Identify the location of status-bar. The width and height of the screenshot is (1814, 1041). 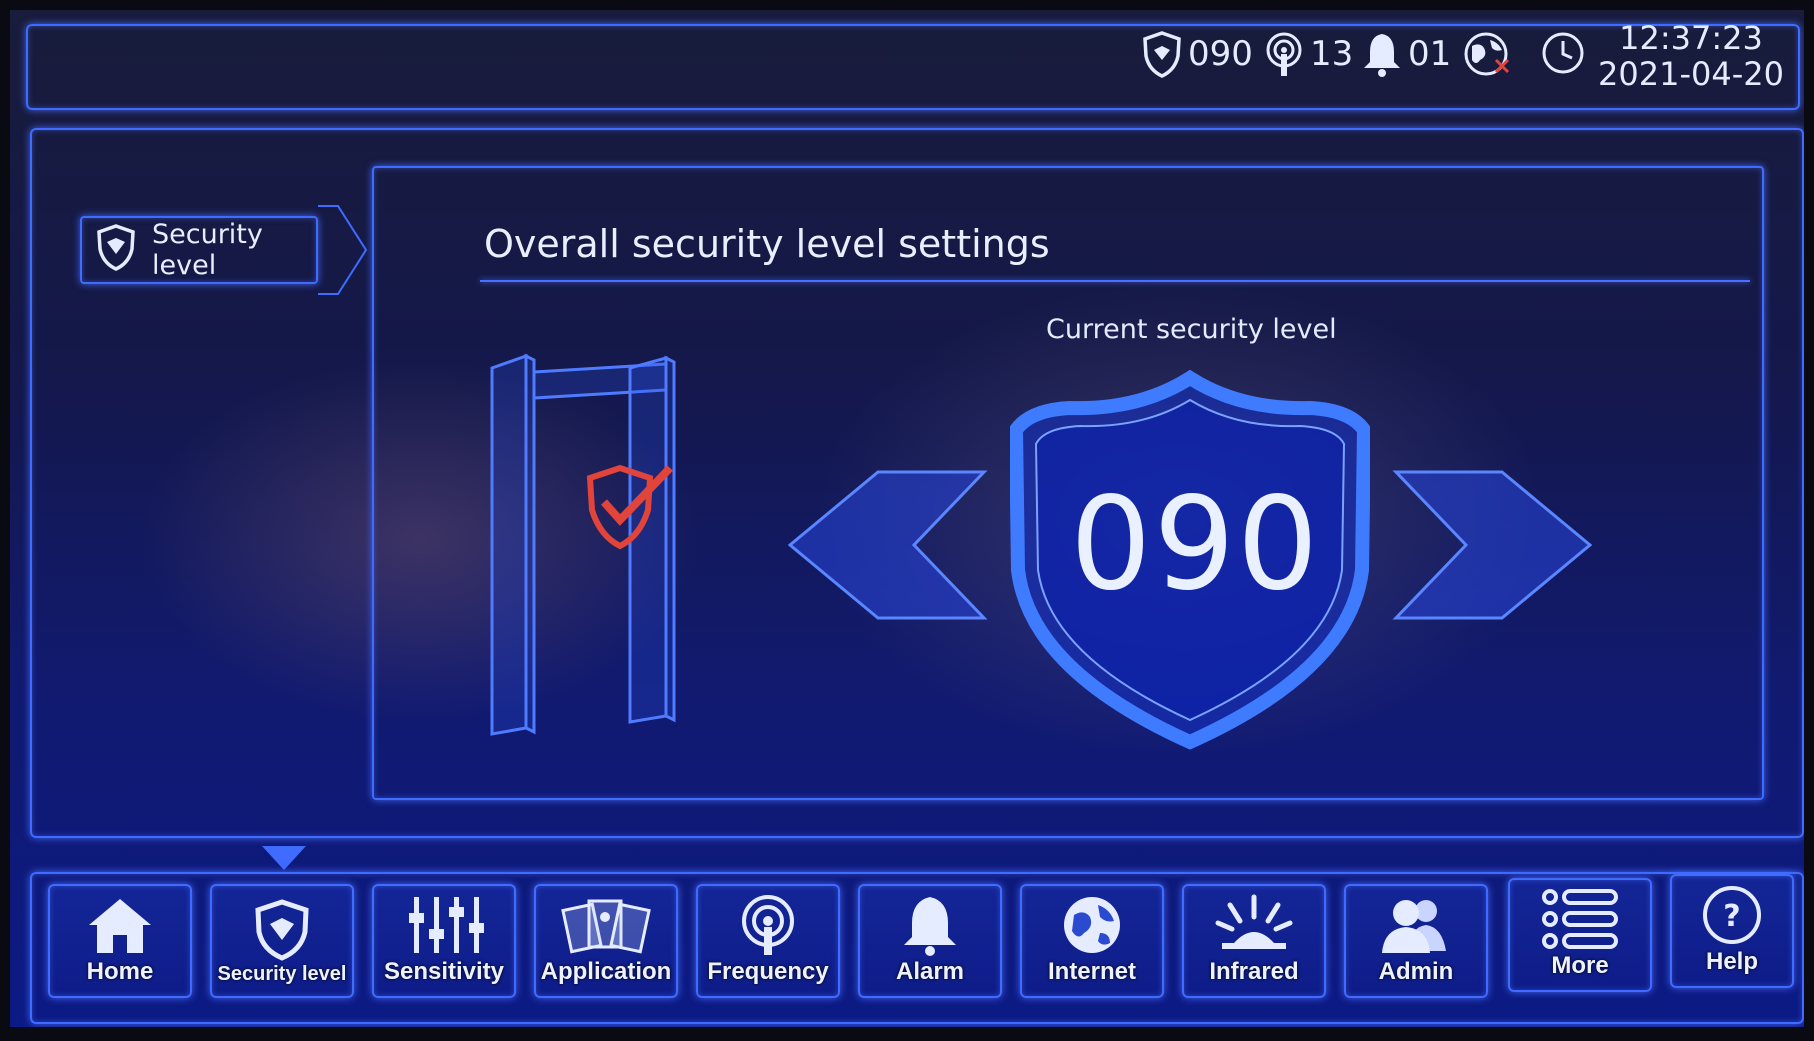
(913, 67).